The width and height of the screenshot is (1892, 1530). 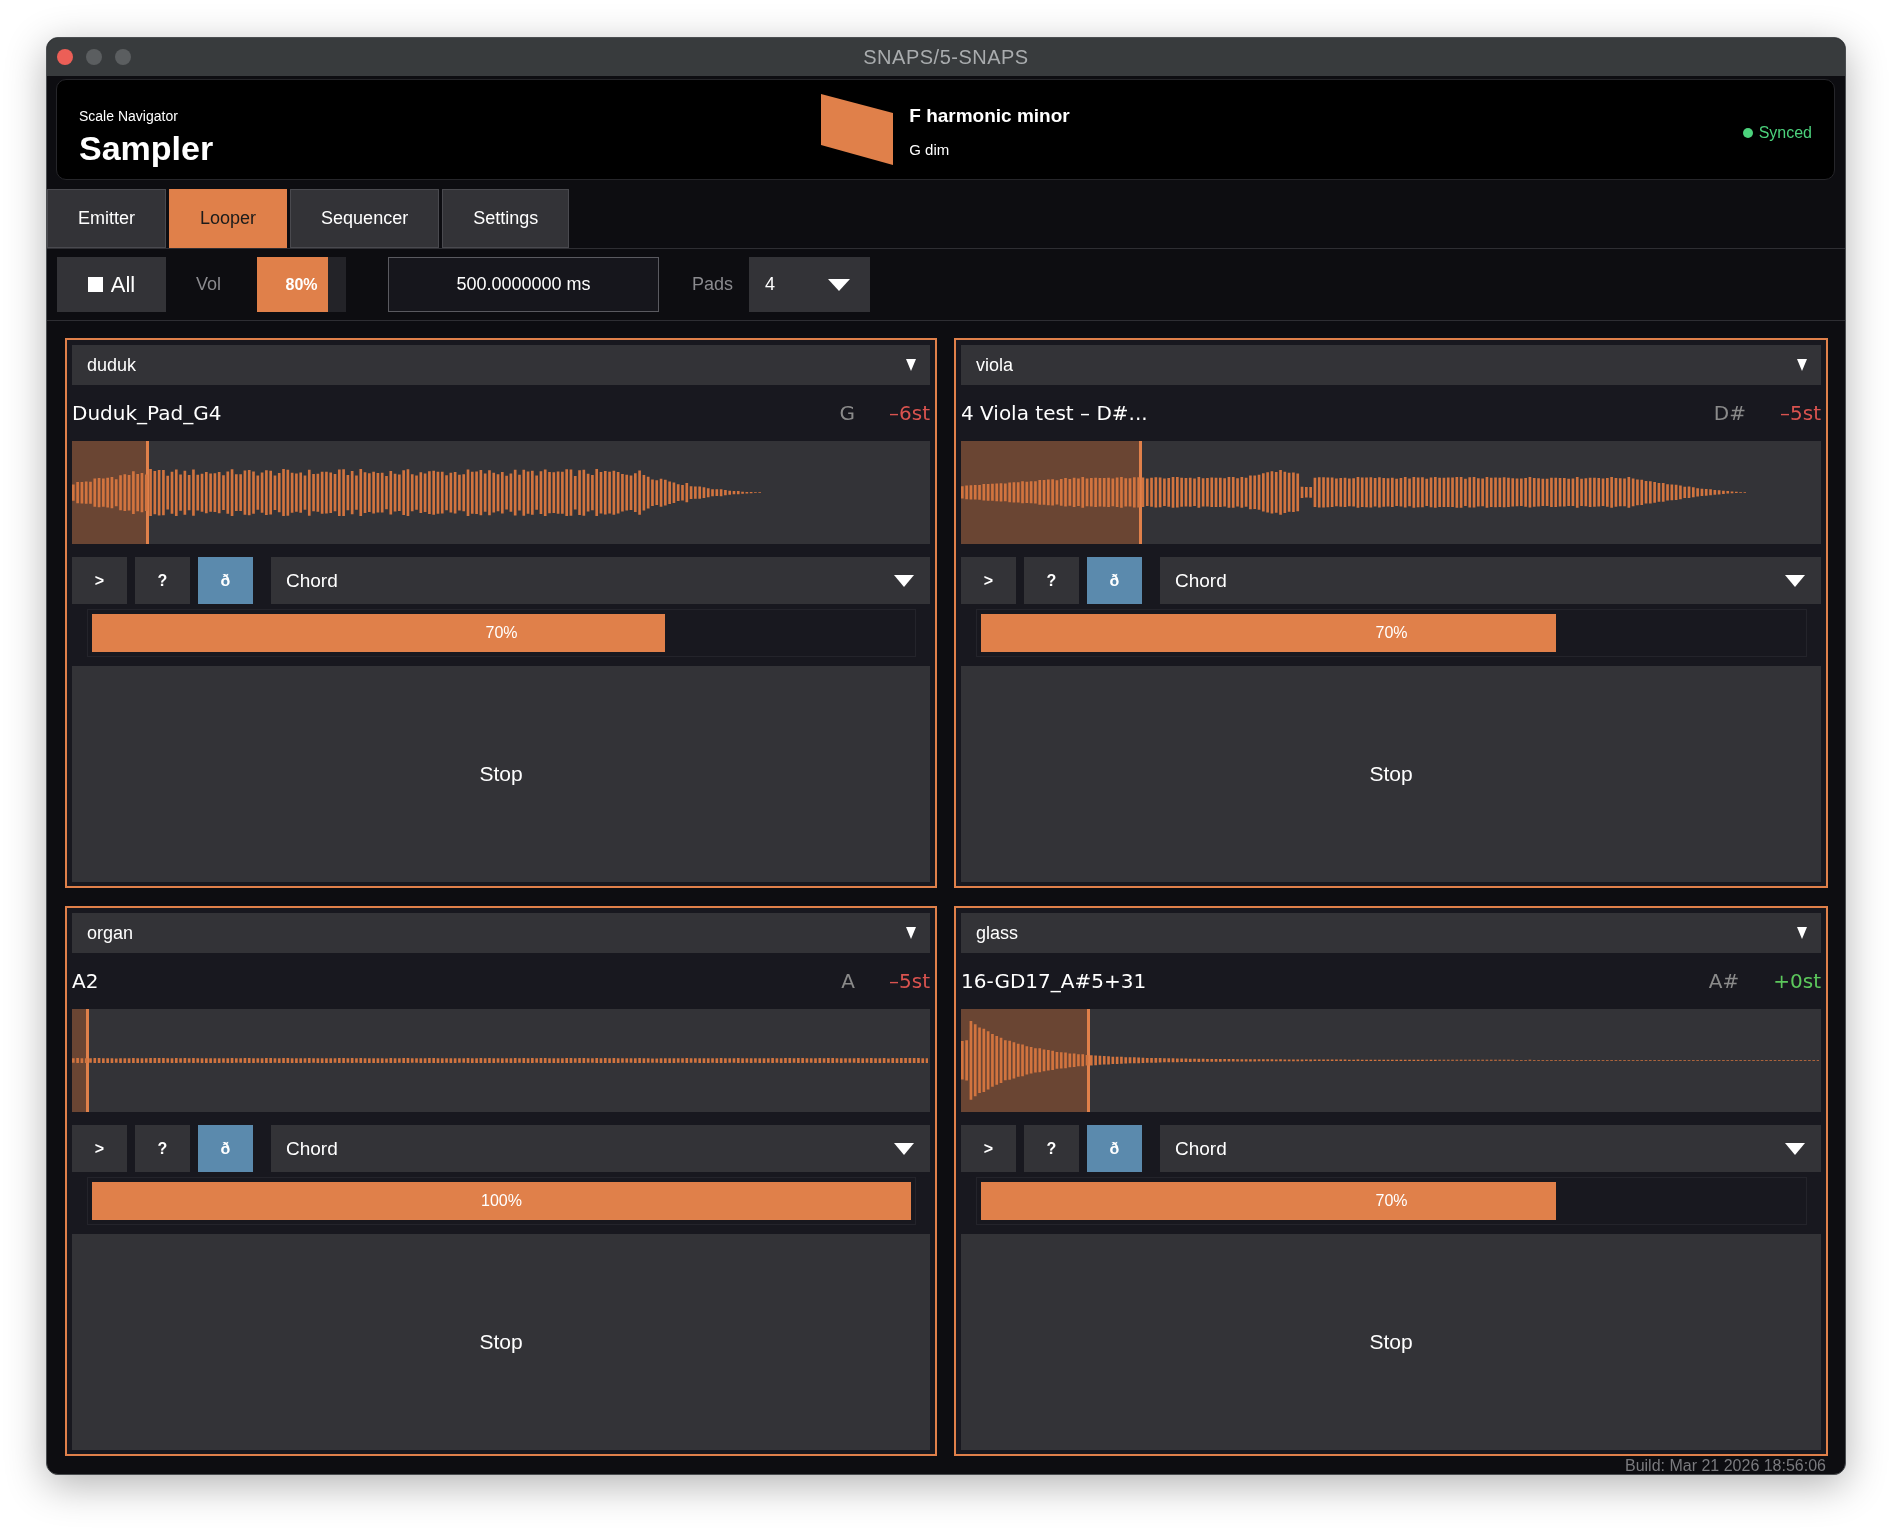 I want to click on pads-label: Pads, so click(x=713, y=284).